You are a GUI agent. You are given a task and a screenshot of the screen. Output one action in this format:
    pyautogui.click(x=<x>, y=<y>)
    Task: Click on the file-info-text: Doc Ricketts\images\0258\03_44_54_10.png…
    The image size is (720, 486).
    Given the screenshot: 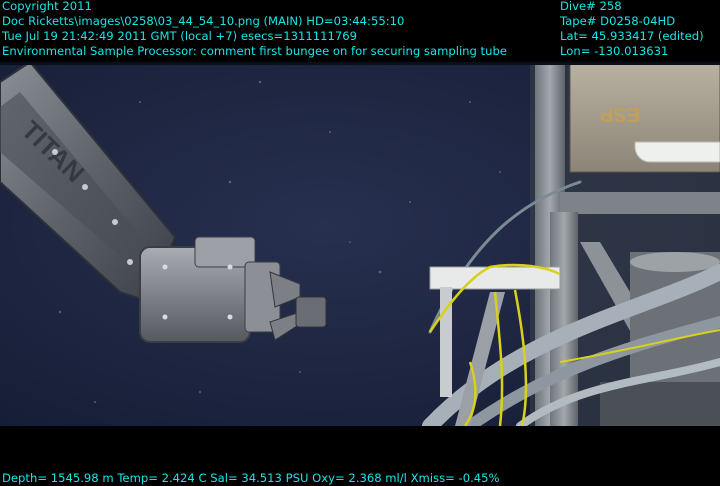 What is the action you would take?
    pyautogui.click(x=203, y=21)
    